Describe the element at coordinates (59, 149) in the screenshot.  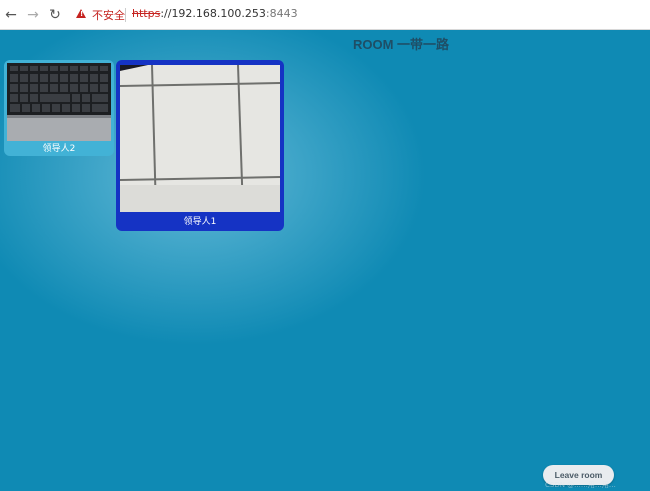
I see `participant-name-2: 领导人2` at that location.